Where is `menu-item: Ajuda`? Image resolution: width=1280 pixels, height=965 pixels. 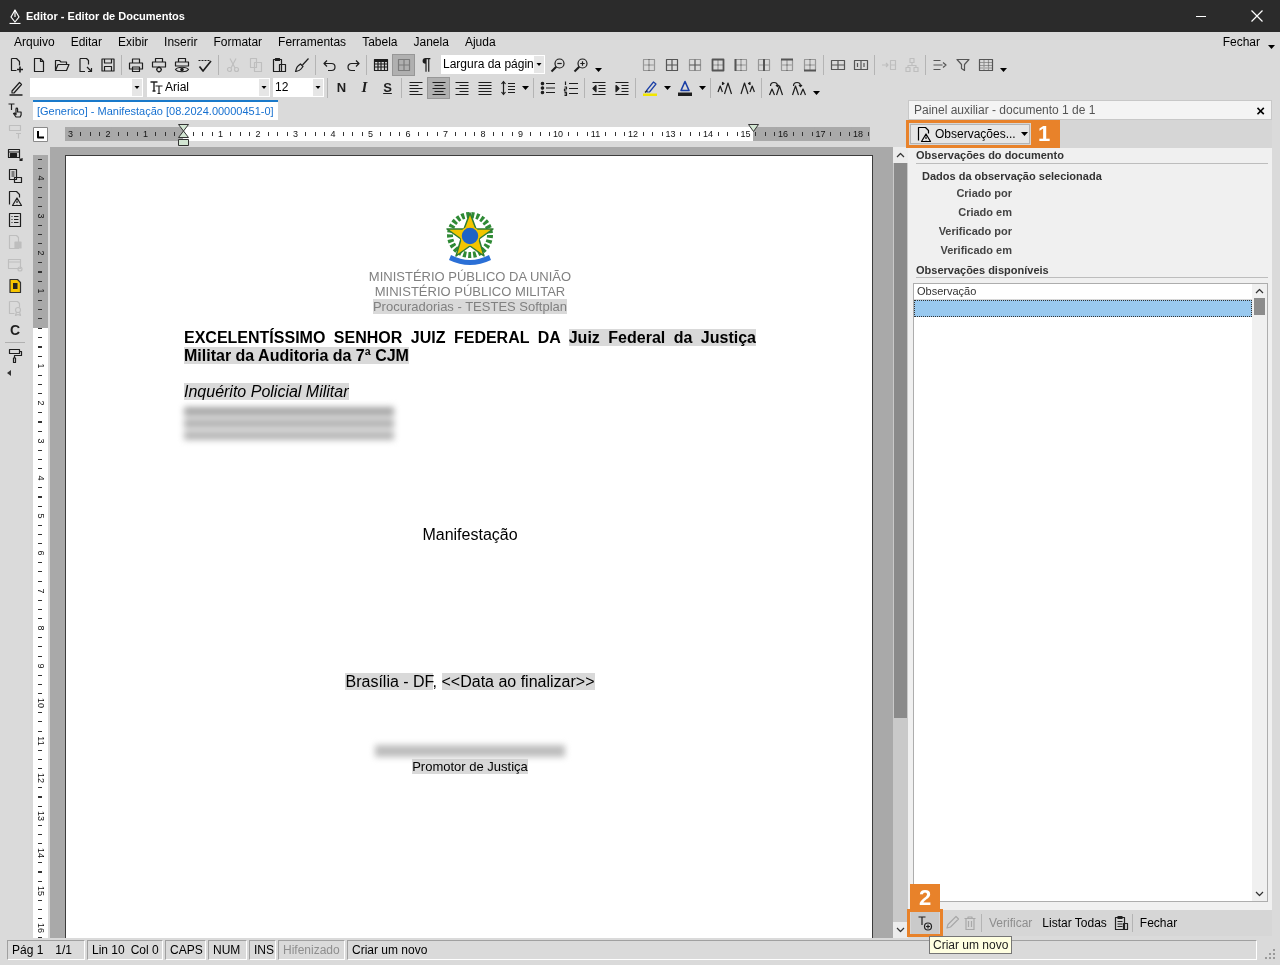 menu-item: Ajuda is located at coordinates (480, 42).